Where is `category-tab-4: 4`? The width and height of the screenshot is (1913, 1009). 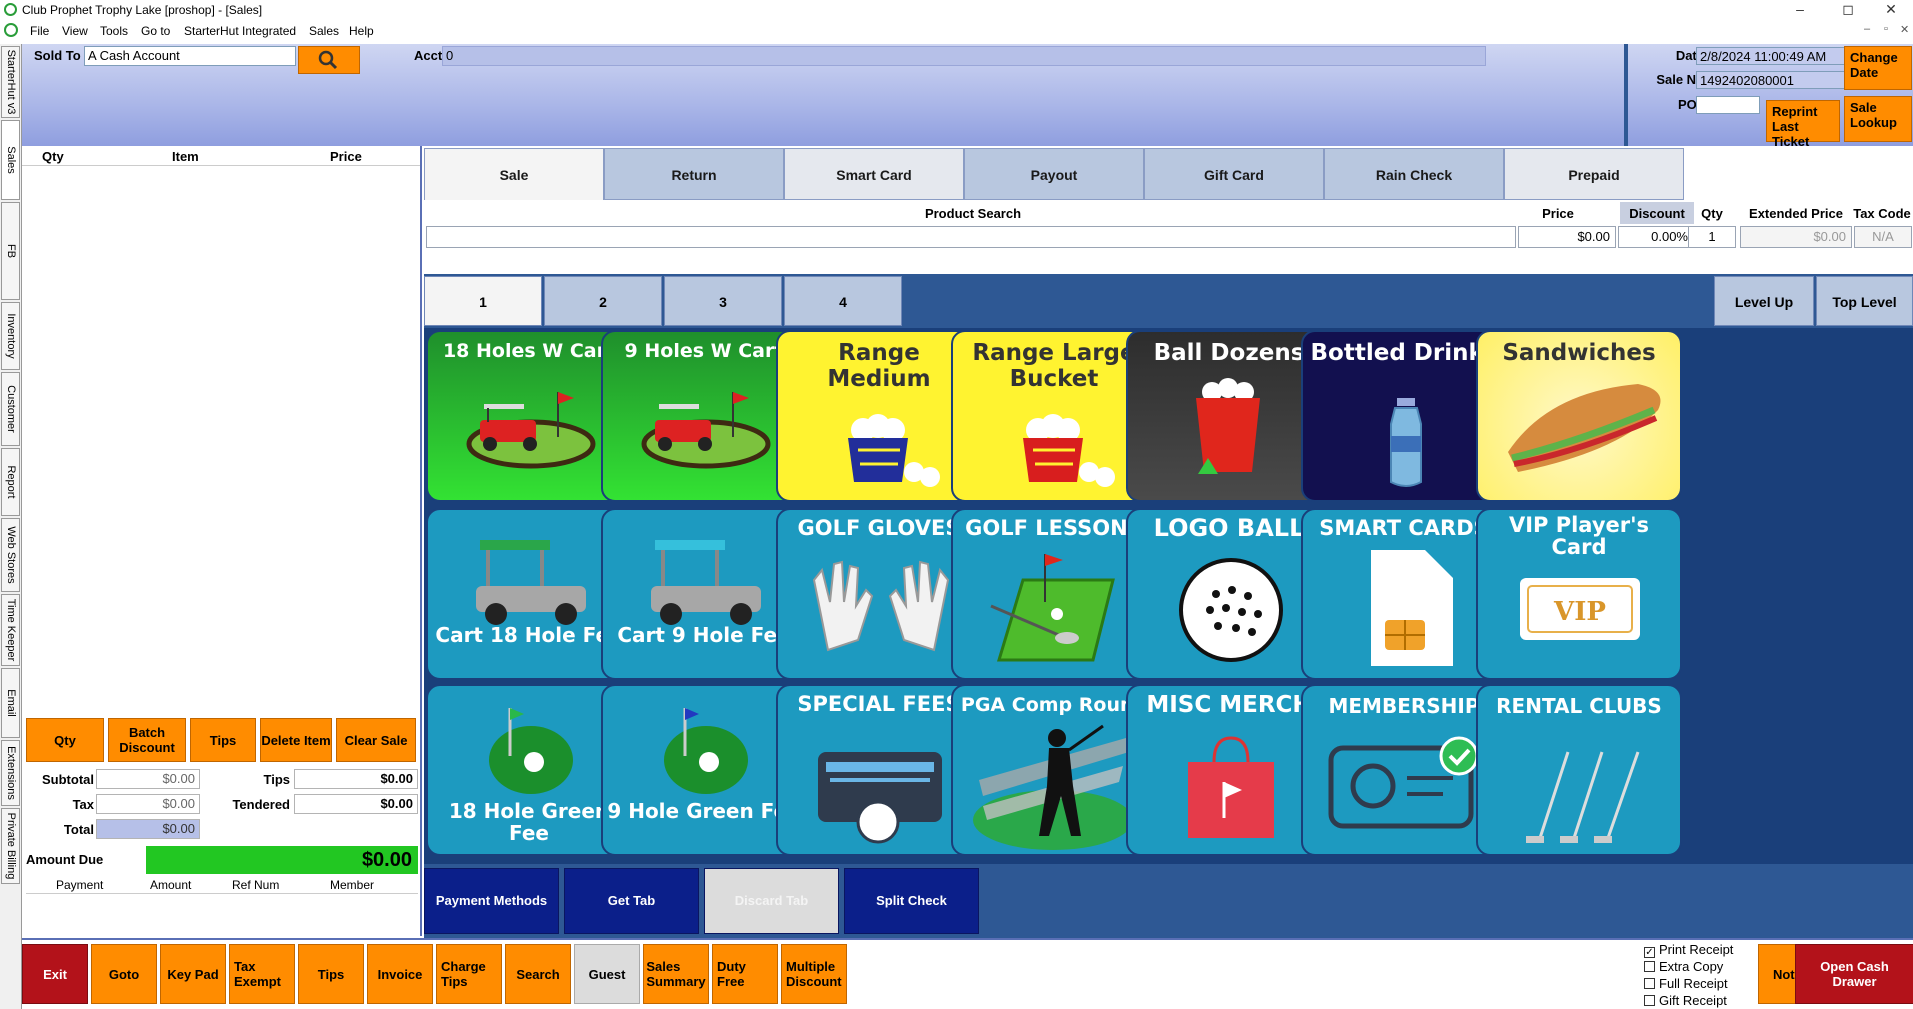
category-tab-4: 4 is located at coordinates (843, 301).